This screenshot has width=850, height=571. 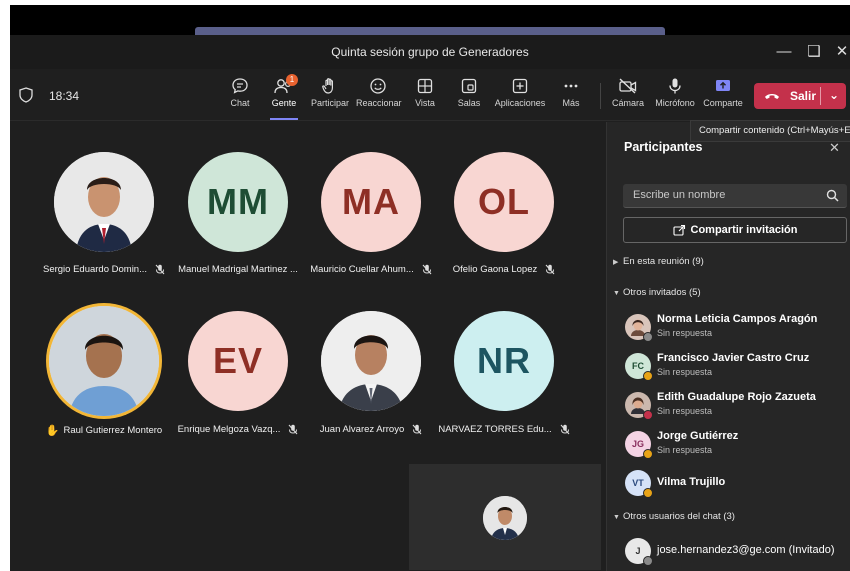 I want to click on section-in-meeting: ▶ En esta reunión (9), so click(x=658, y=261).